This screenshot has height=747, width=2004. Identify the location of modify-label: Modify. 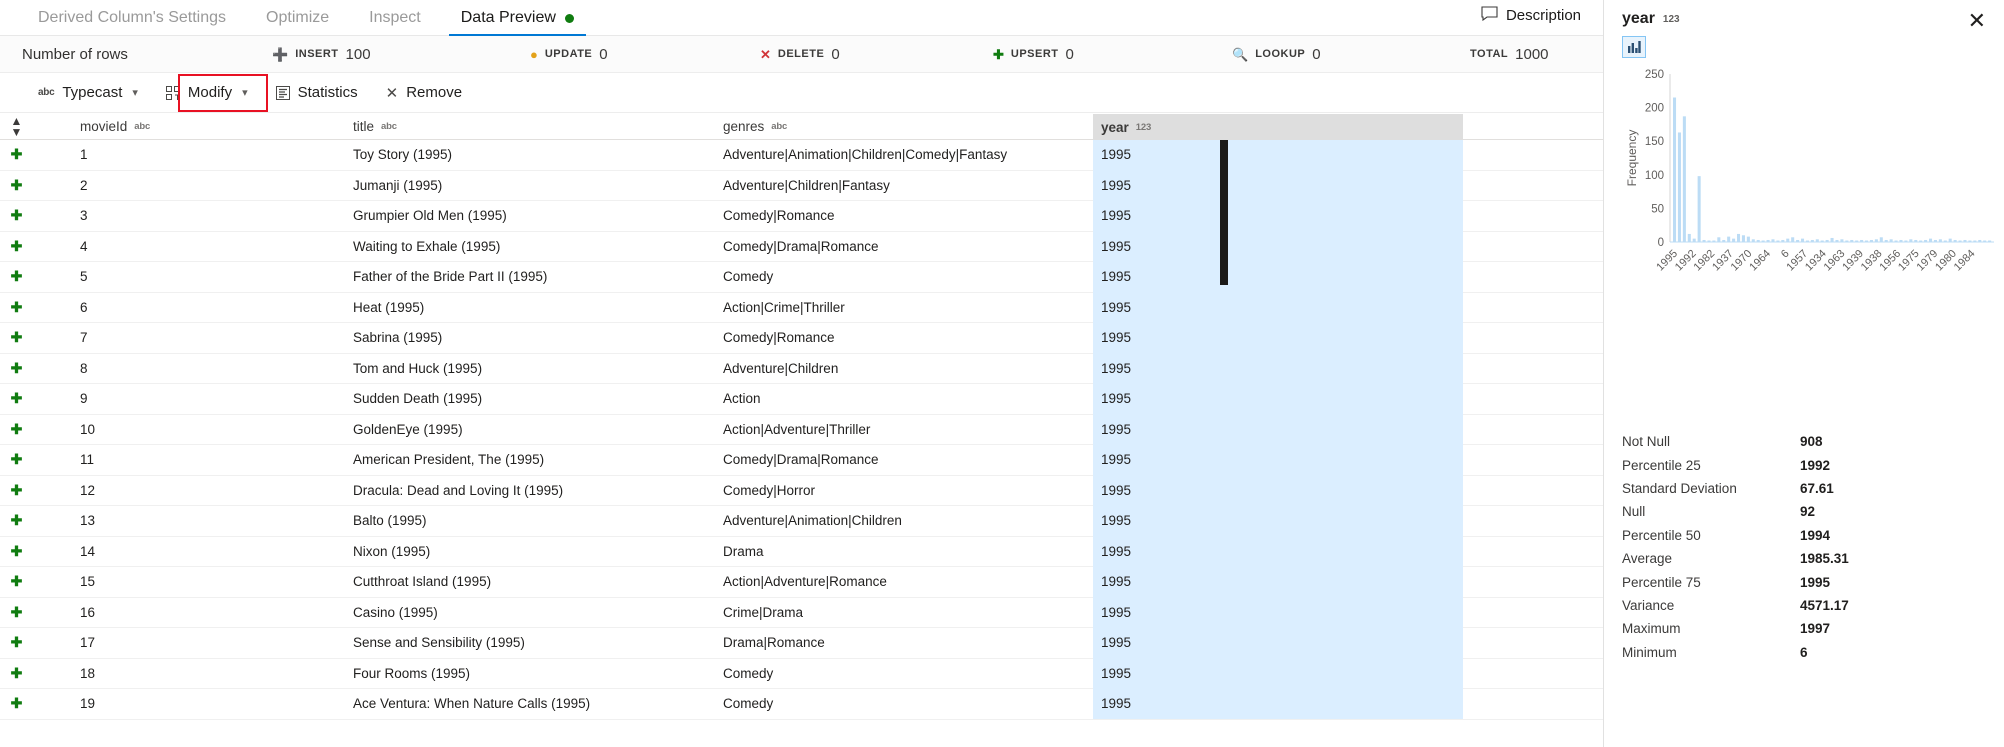
(210, 92).